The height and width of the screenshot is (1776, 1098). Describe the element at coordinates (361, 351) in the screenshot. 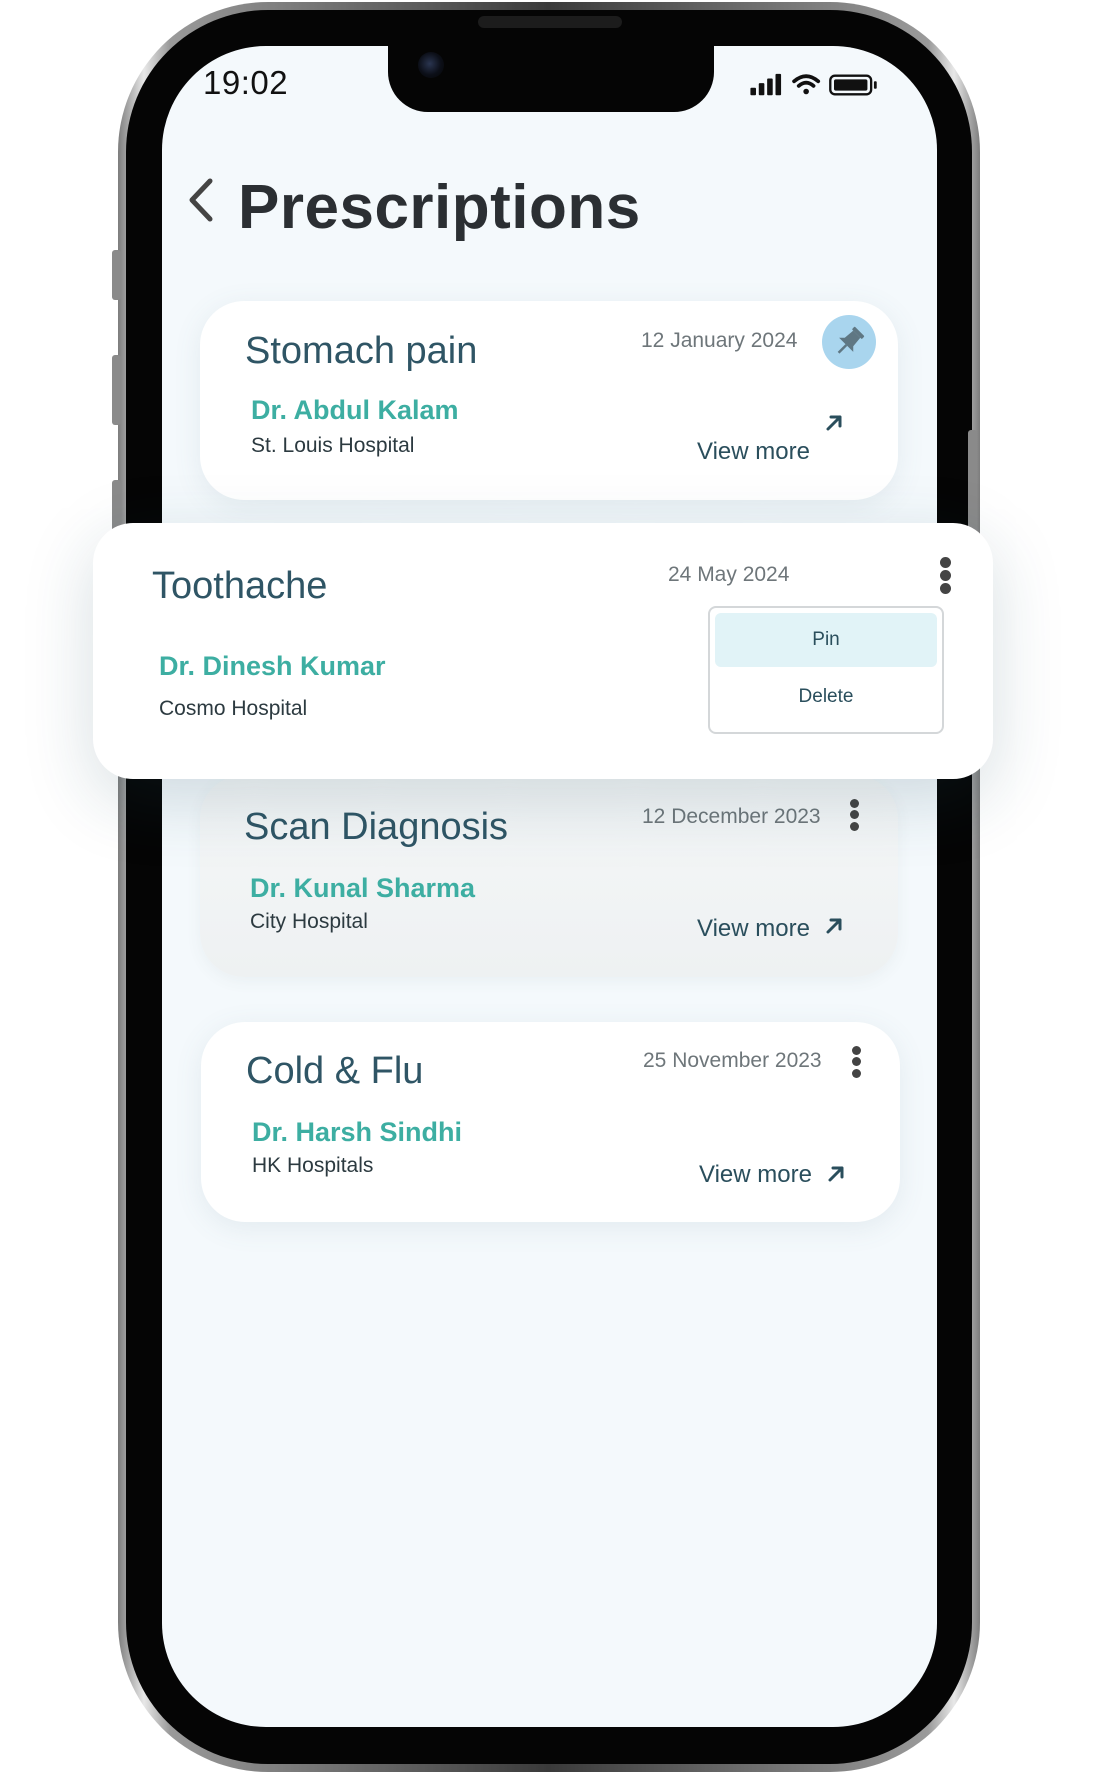

I see `prescription-title: Stomach pain` at that location.